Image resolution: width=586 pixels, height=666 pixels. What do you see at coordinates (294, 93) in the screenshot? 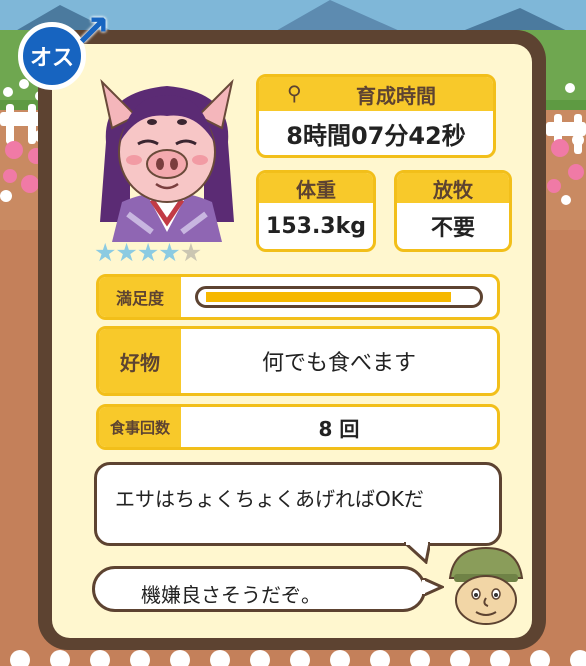
I see `whistle-icon: ⚲` at bounding box center [294, 93].